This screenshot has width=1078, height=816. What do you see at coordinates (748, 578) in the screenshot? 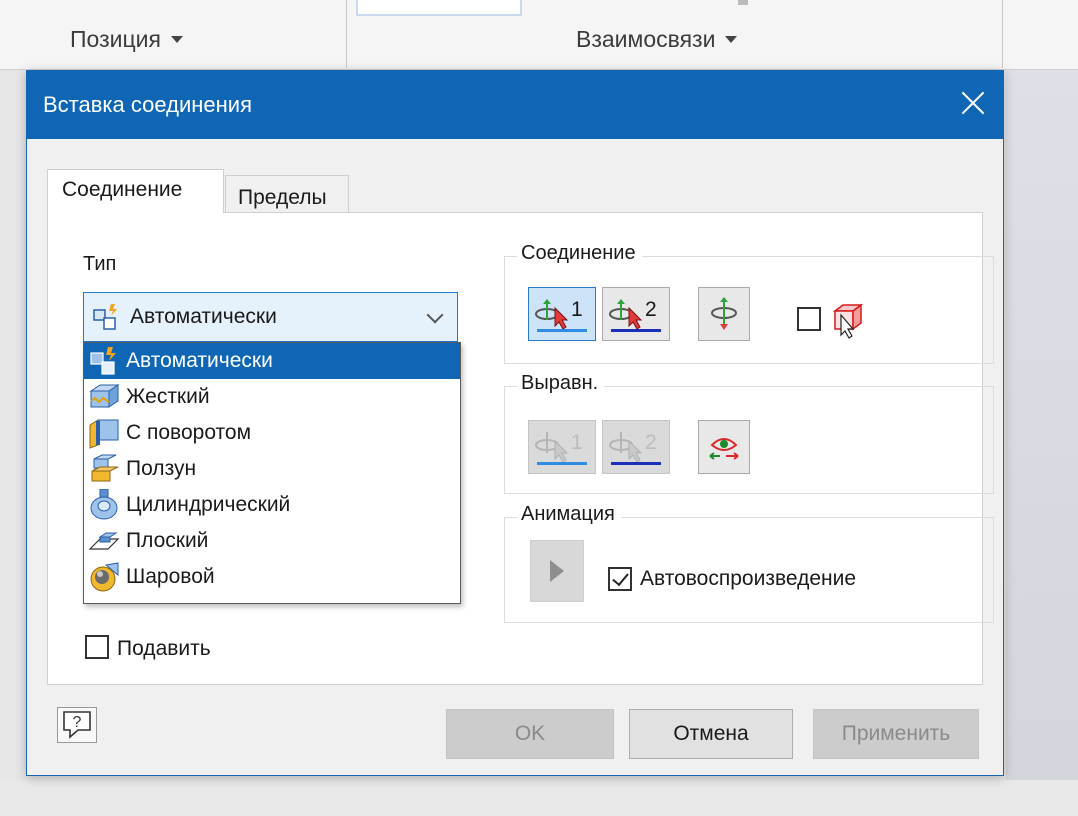
I see `autoplay-label: Автовоспроизведение` at bounding box center [748, 578].